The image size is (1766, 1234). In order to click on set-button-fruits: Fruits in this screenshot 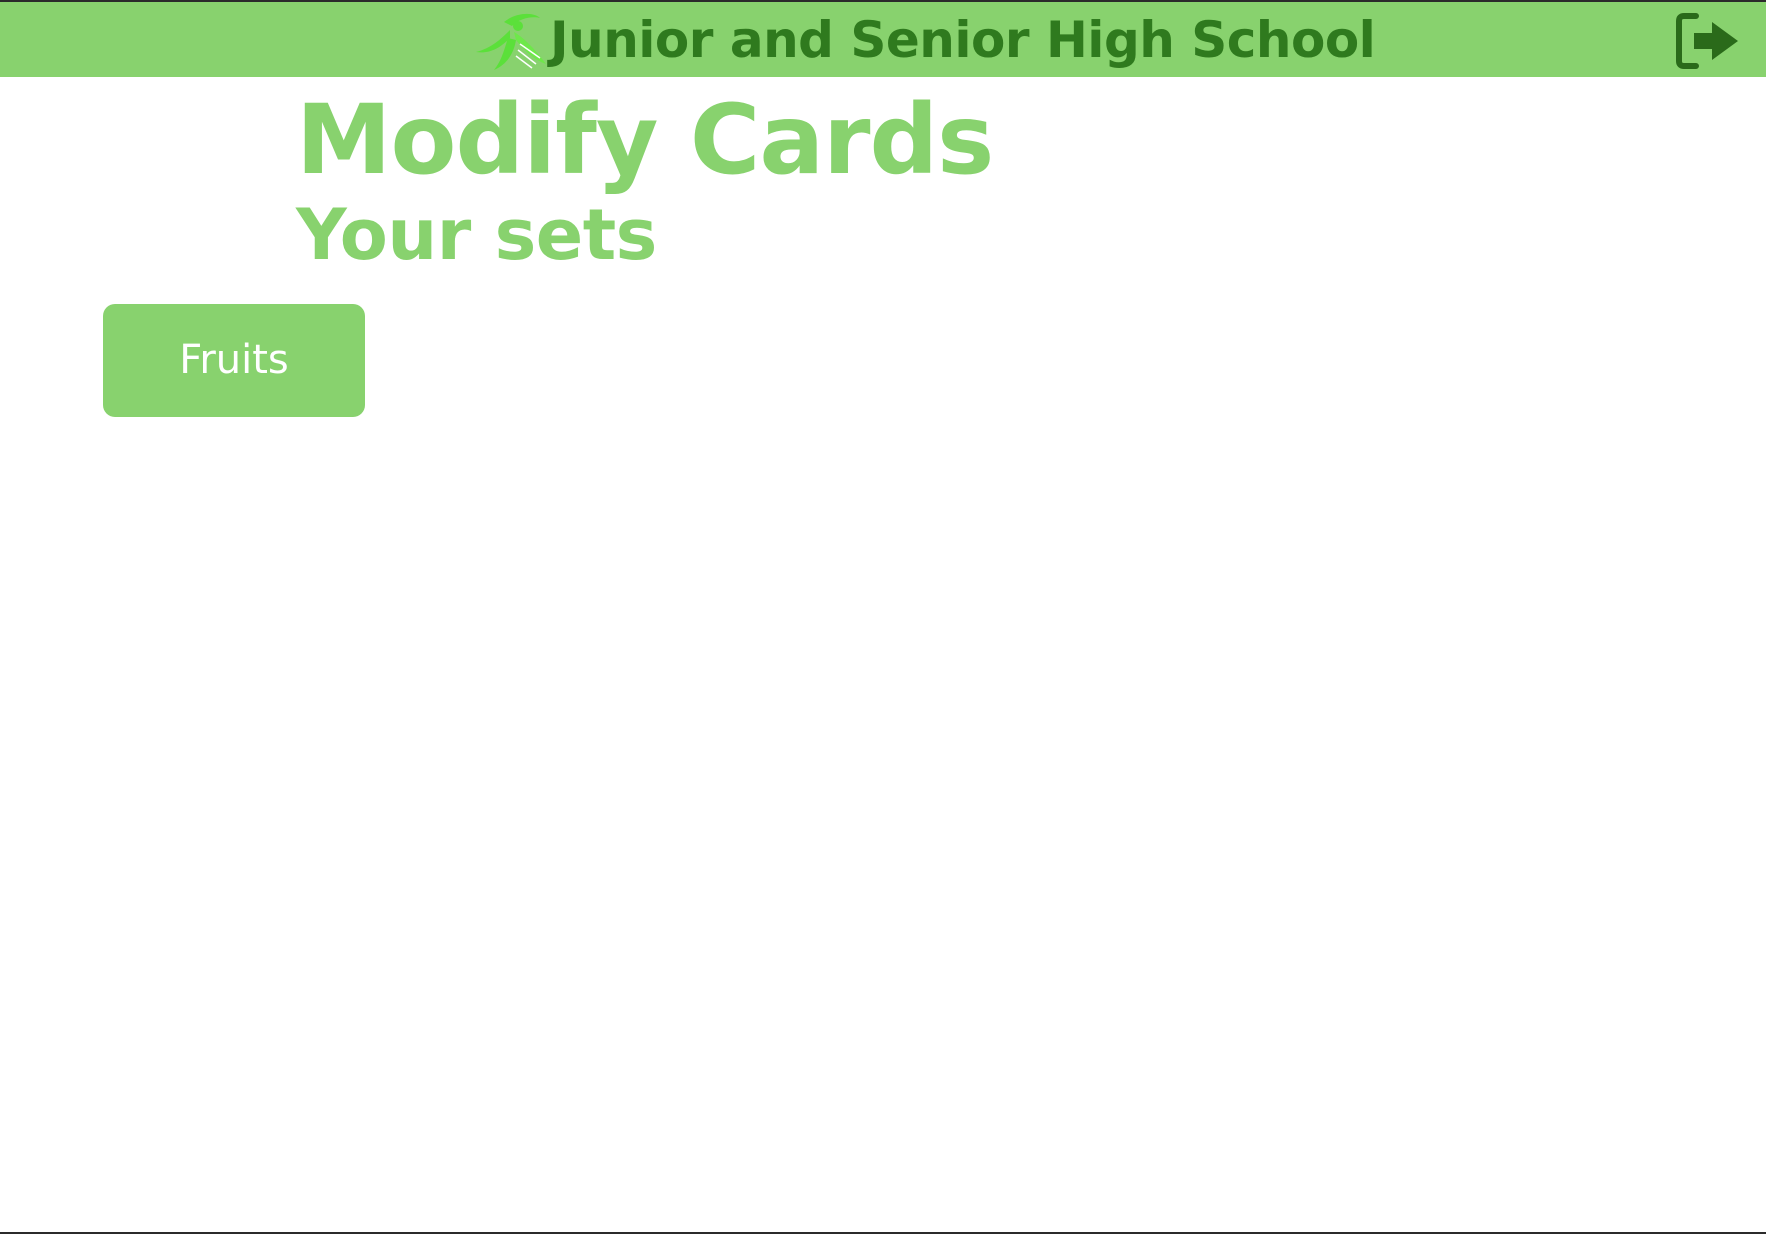, I will do `click(234, 360)`.